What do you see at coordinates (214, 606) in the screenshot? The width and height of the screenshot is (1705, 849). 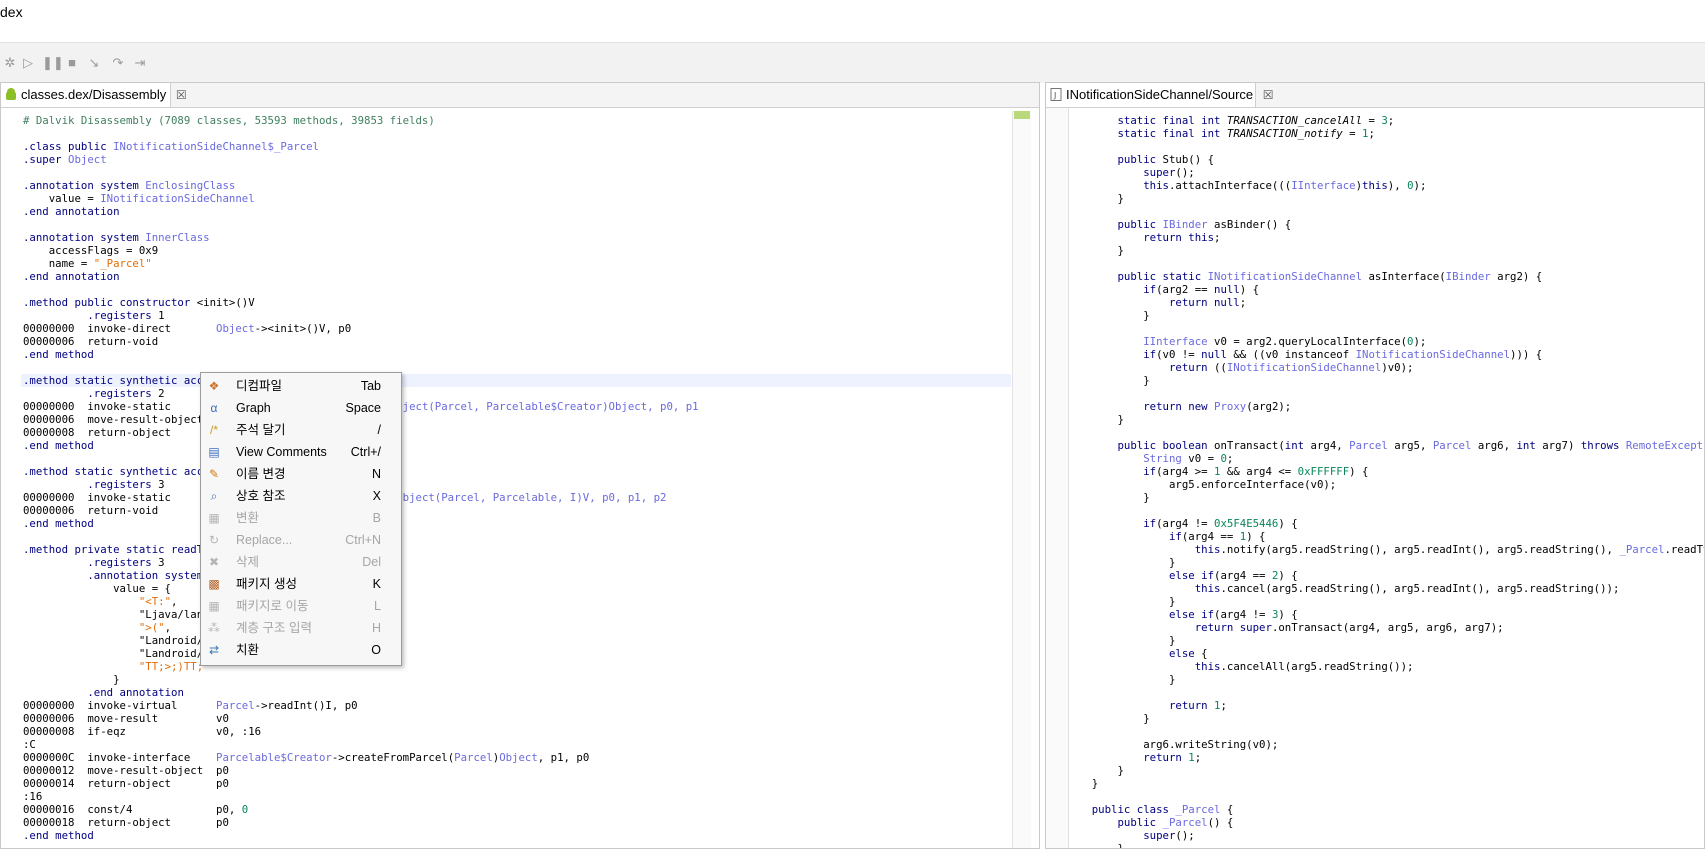 I see `move-to-package-icon: ▦` at bounding box center [214, 606].